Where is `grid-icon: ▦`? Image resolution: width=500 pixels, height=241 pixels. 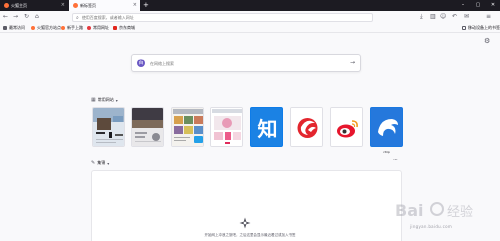 grid-icon: ▦ is located at coordinates (93, 100).